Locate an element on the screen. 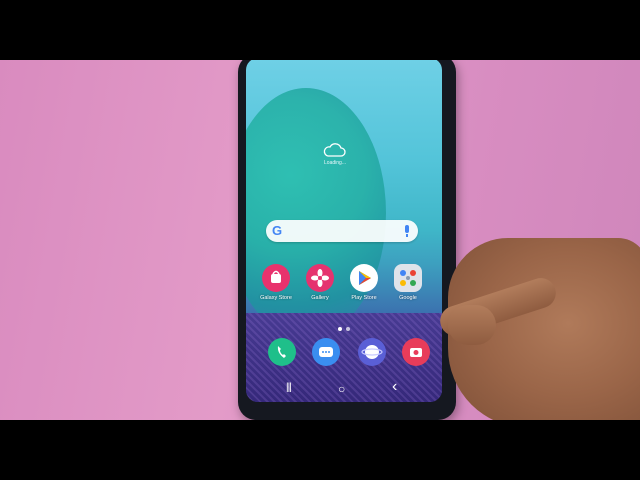 The height and width of the screenshot is (480, 640). galaxy-store-icon is located at coordinates (276, 278).